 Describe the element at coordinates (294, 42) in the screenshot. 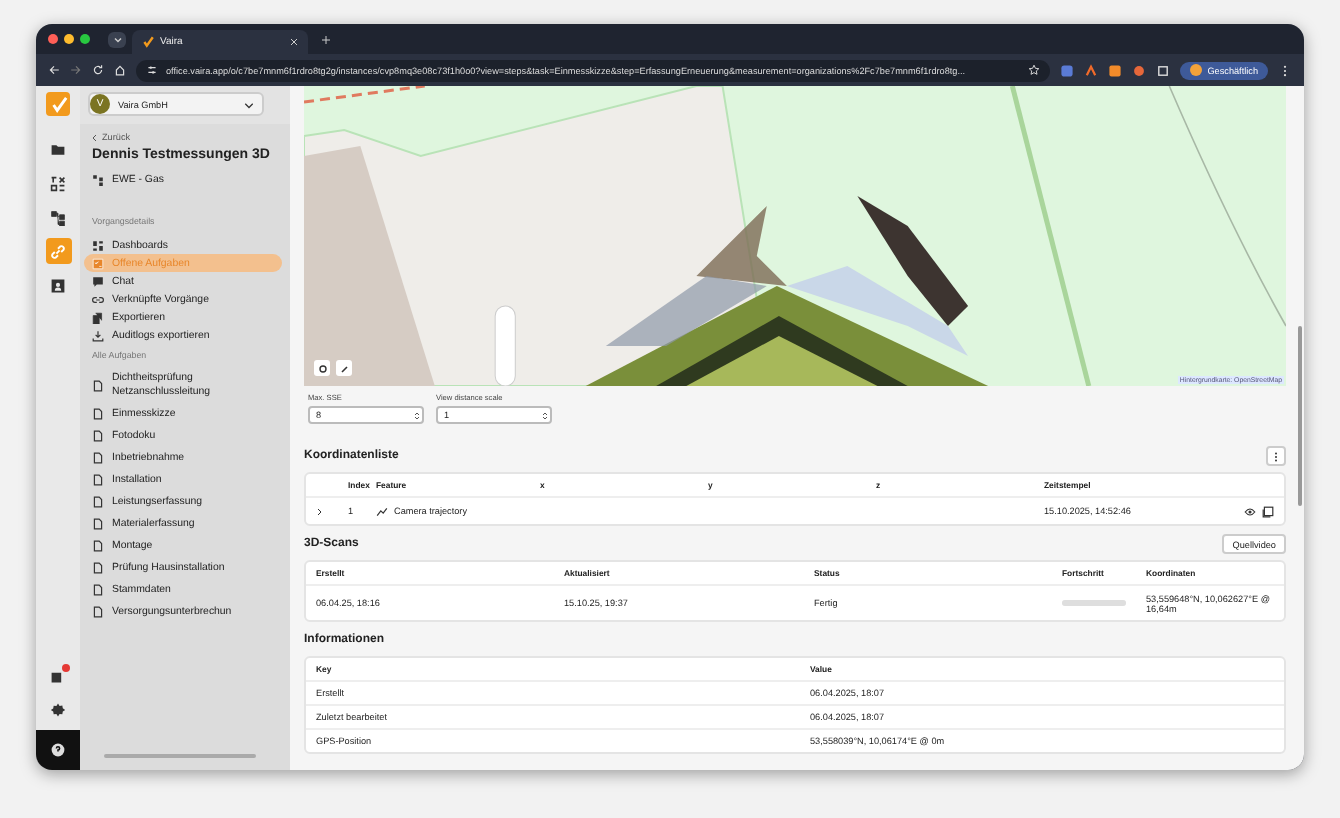

I see `close-icon` at that location.